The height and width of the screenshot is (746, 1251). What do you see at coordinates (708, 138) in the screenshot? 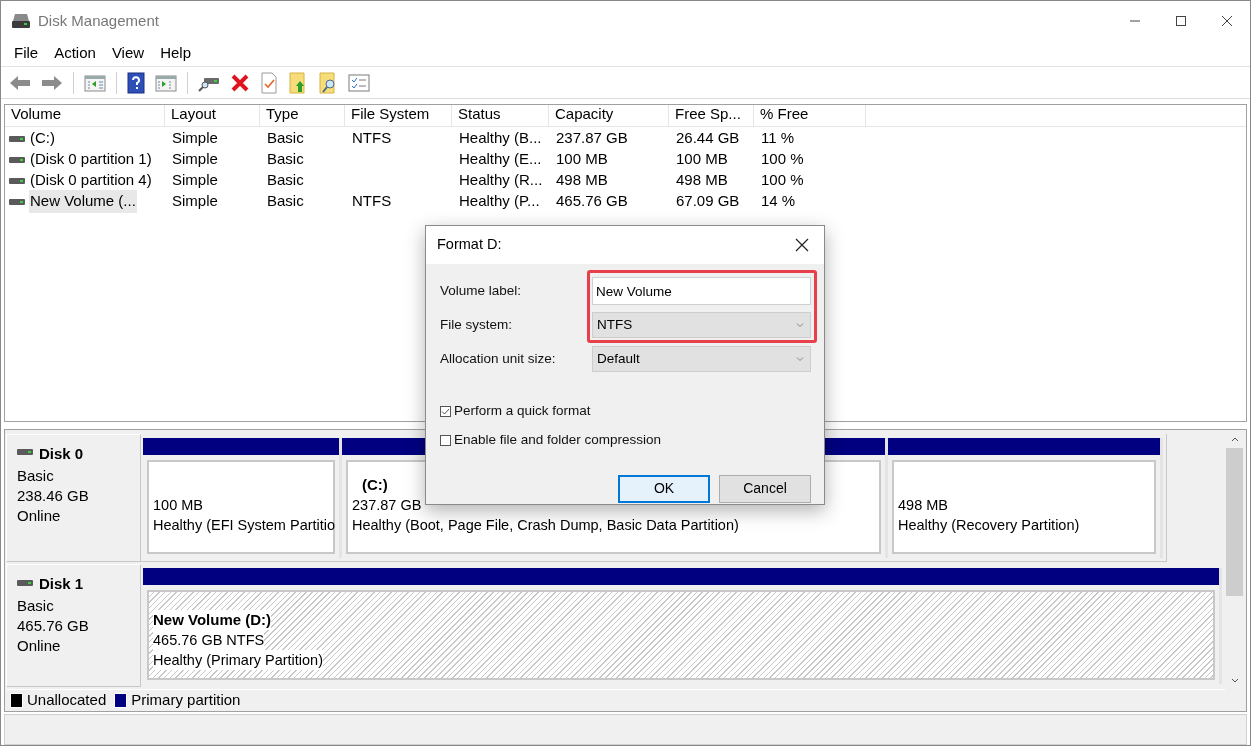
I see `table-cell-text: 26.44 GB` at bounding box center [708, 138].